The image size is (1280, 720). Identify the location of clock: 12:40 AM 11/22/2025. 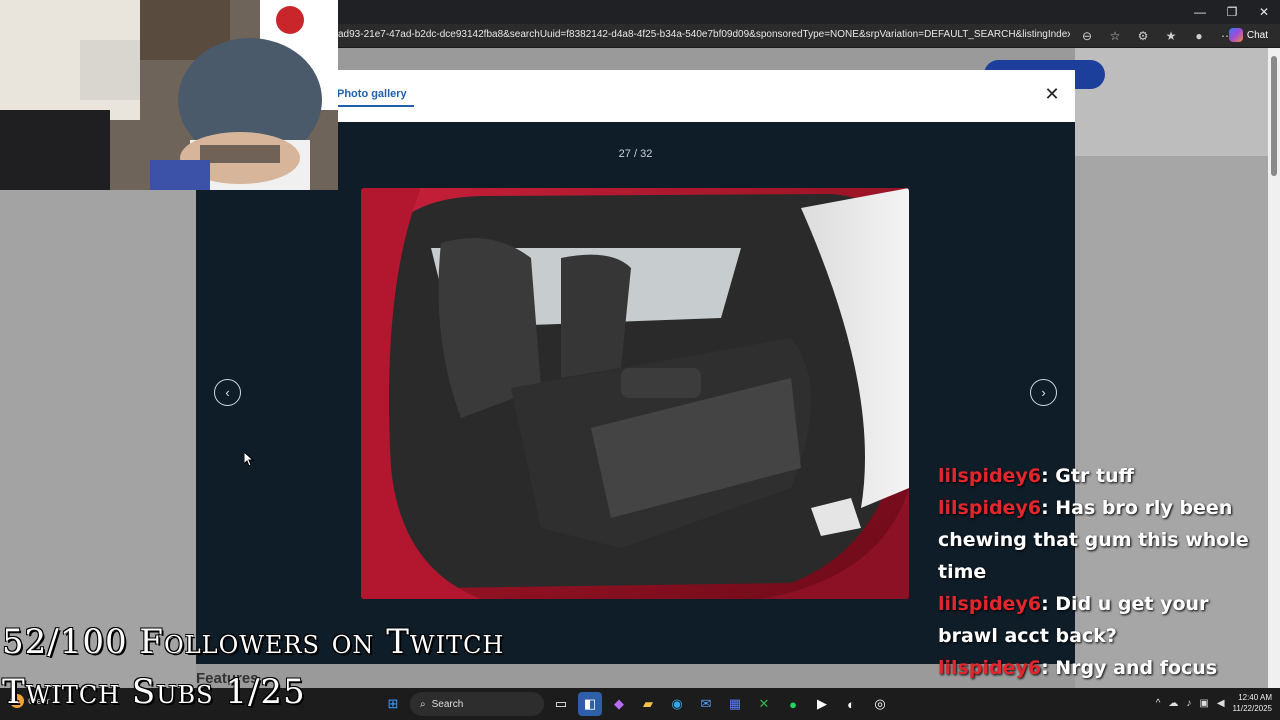
(1252, 703).